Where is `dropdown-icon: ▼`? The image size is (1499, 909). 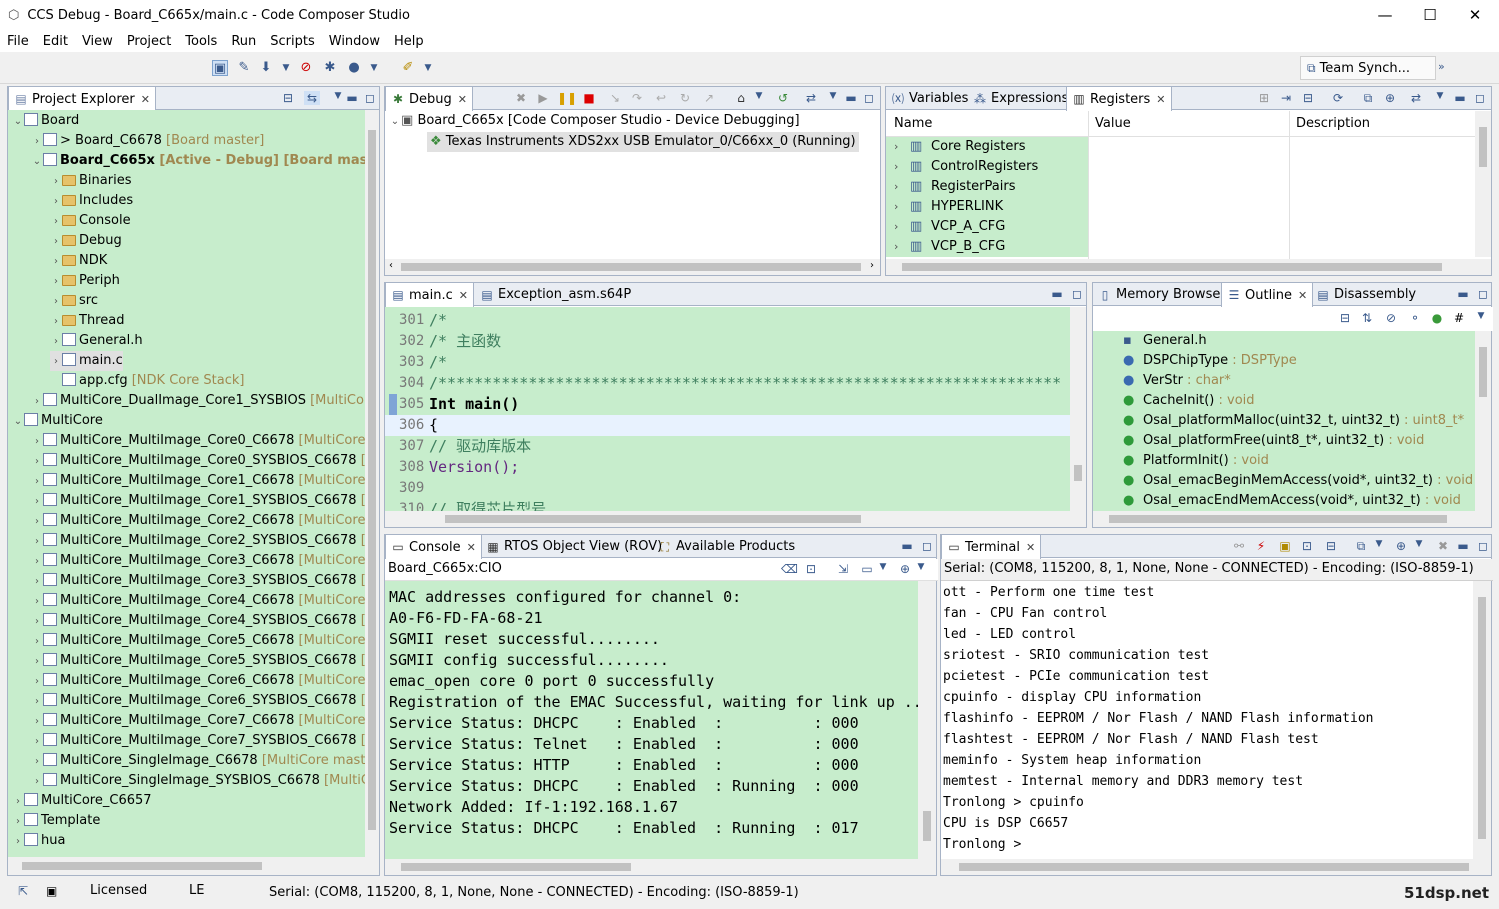
dropdown-icon: ▼ is located at coordinates (286, 68).